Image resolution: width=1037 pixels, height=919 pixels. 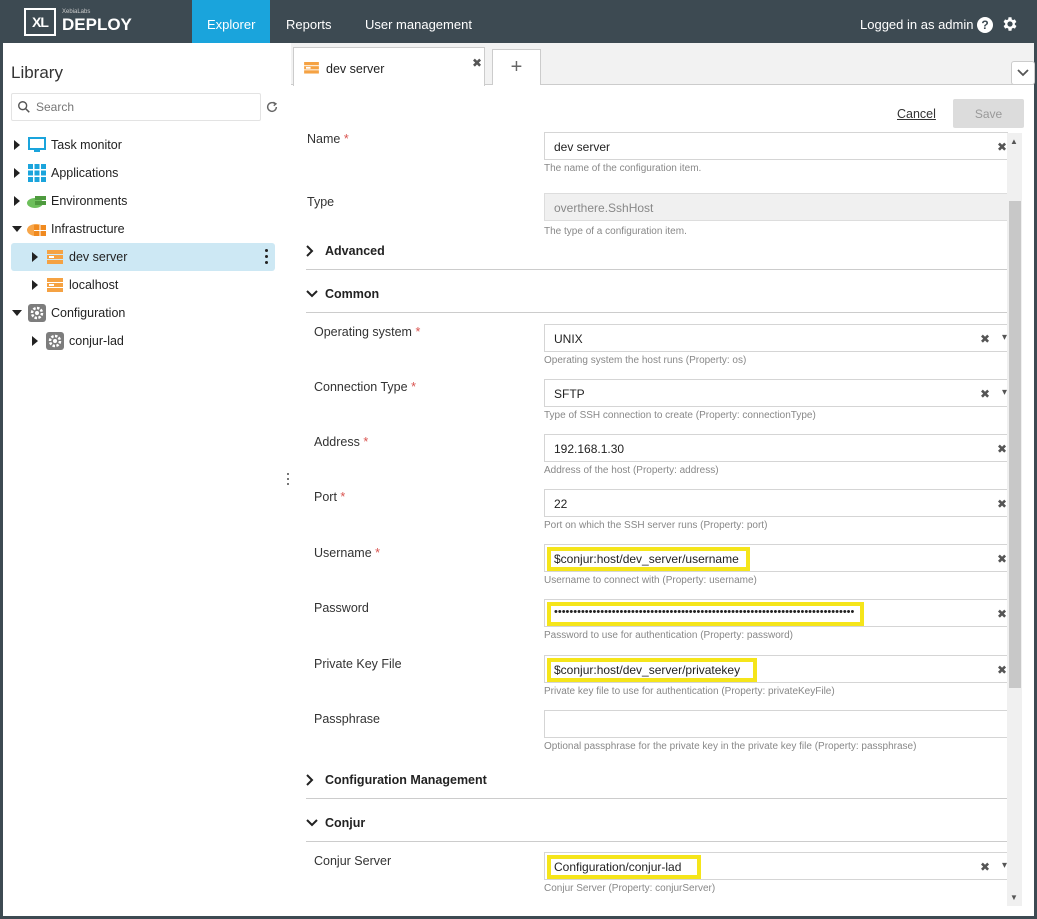 I want to click on section-advanced: Advanced, so click(x=345, y=251).